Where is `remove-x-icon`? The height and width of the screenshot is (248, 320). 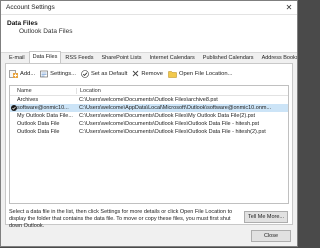
remove-x-icon is located at coordinates (135, 73).